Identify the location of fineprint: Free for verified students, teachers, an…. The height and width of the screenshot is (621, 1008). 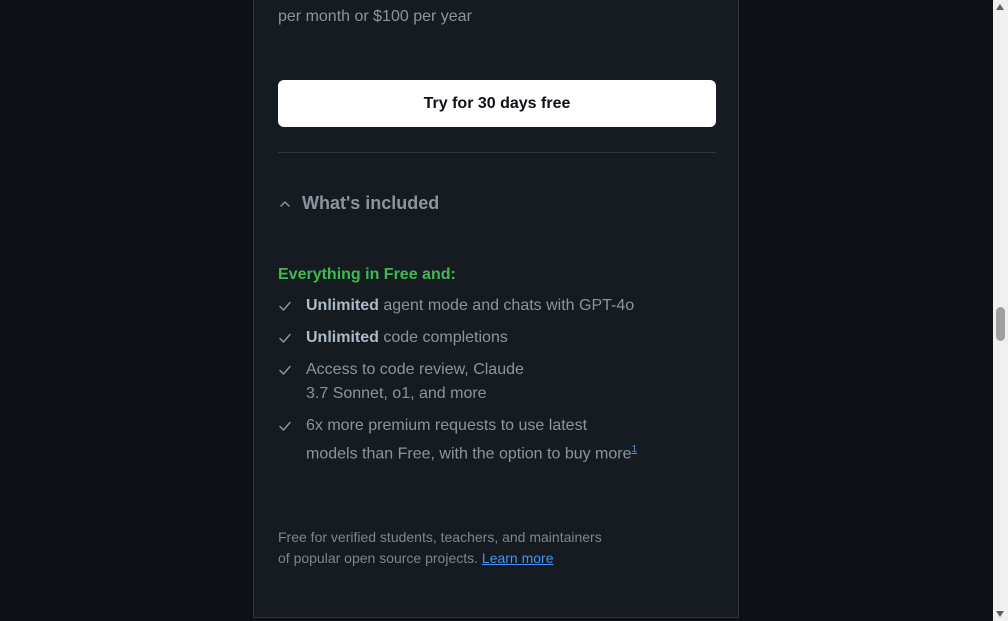
(468, 548).